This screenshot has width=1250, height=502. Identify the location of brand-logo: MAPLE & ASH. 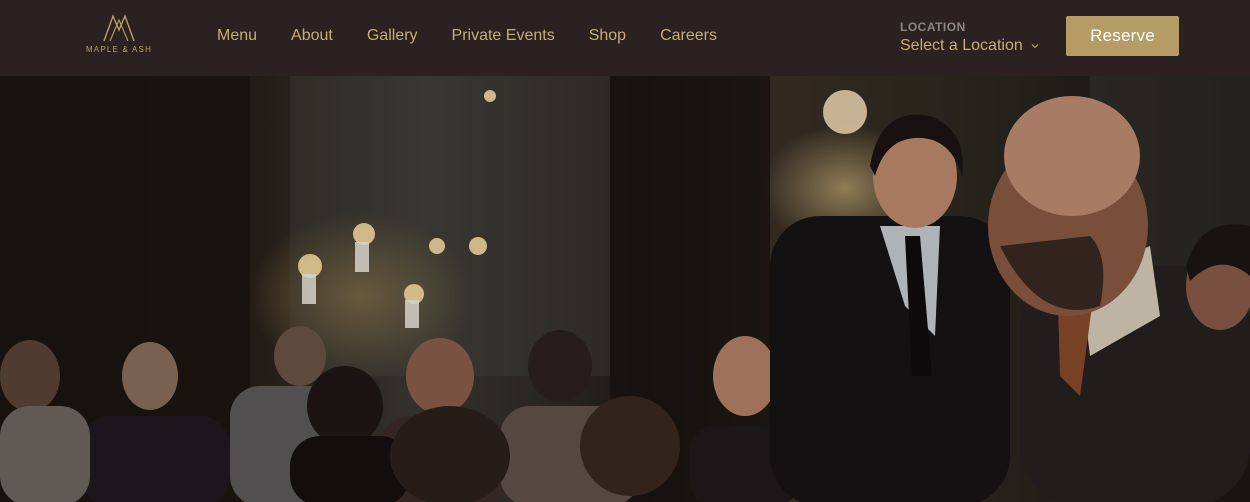
(119, 36).